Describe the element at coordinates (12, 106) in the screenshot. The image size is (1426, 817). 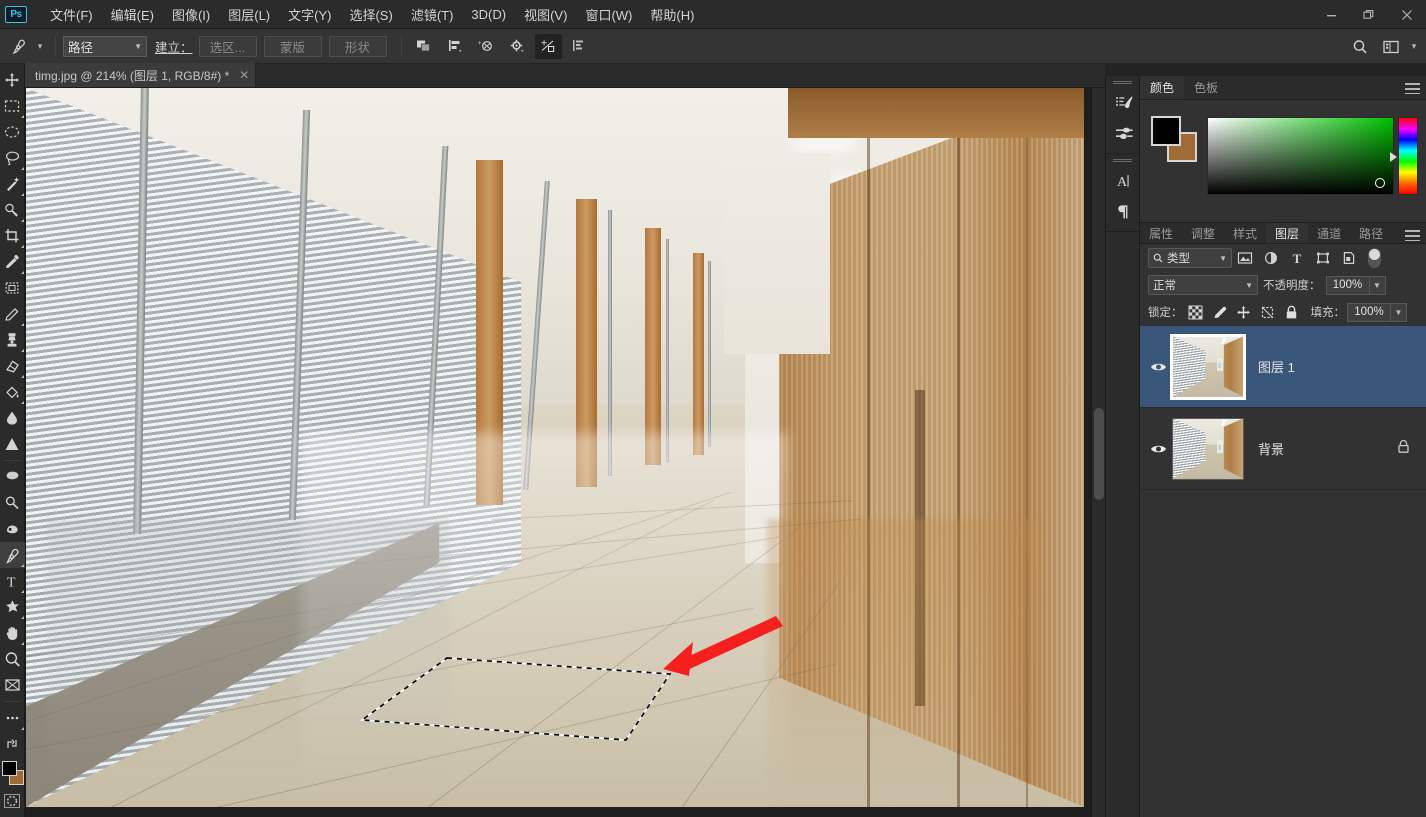
I see `rectangular-marquee-tool` at that location.